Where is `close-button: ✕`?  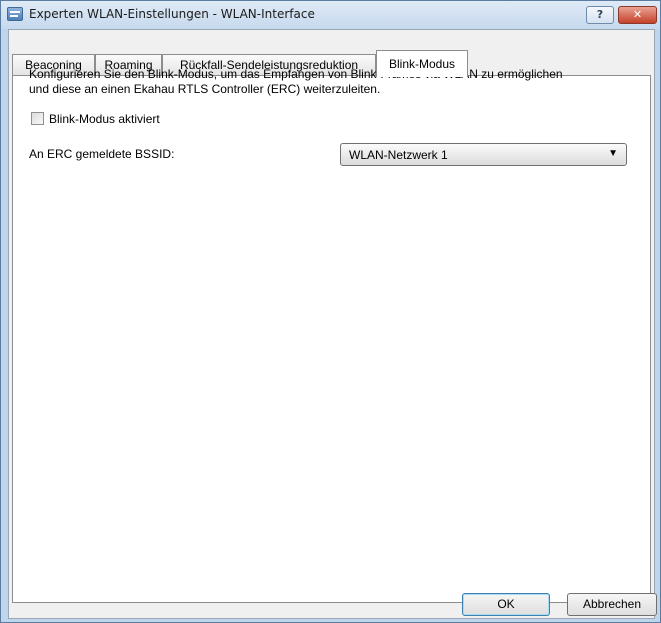 close-button: ✕ is located at coordinates (637, 15).